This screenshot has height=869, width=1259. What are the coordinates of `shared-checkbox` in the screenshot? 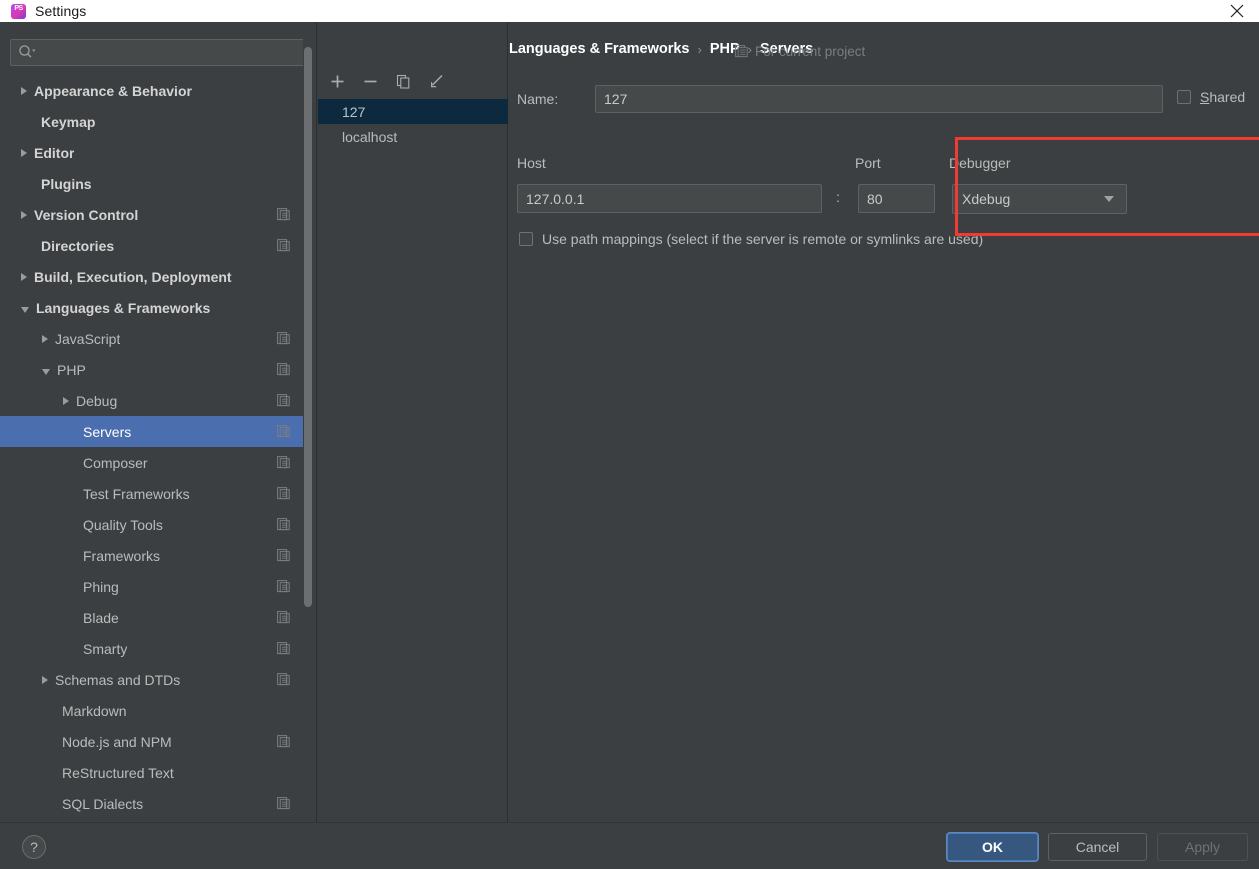 It's located at (1184, 97).